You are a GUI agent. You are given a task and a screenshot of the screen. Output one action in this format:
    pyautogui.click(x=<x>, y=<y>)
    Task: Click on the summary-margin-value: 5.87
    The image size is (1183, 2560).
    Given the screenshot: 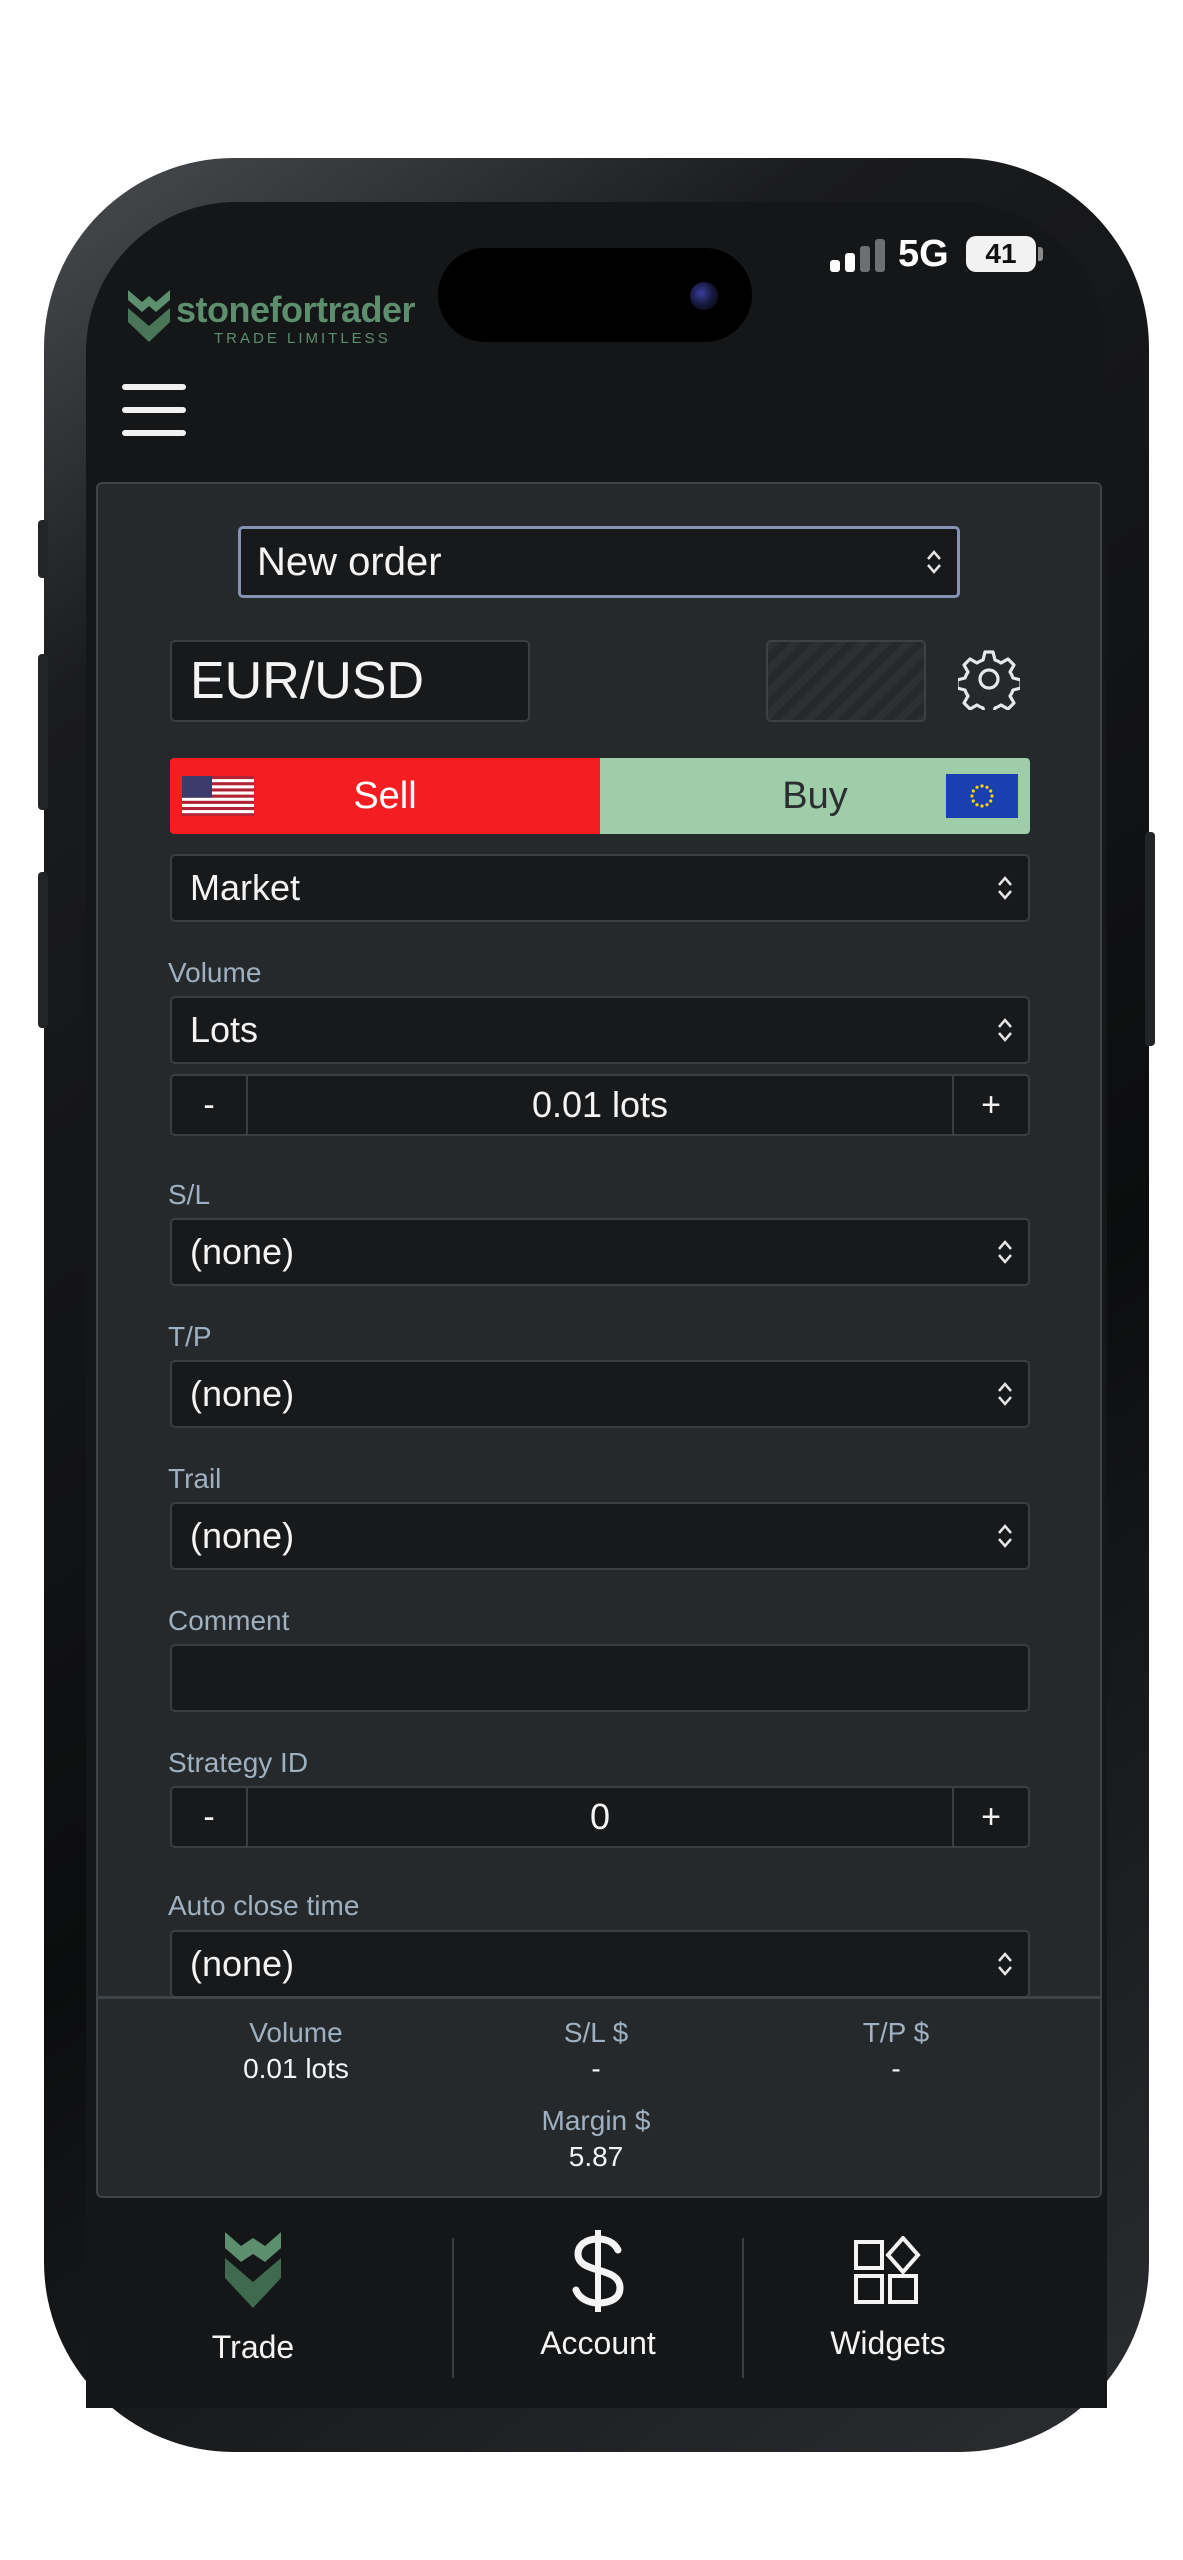 What is the action you would take?
    pyautogui.click(x=596, y=2156)
    